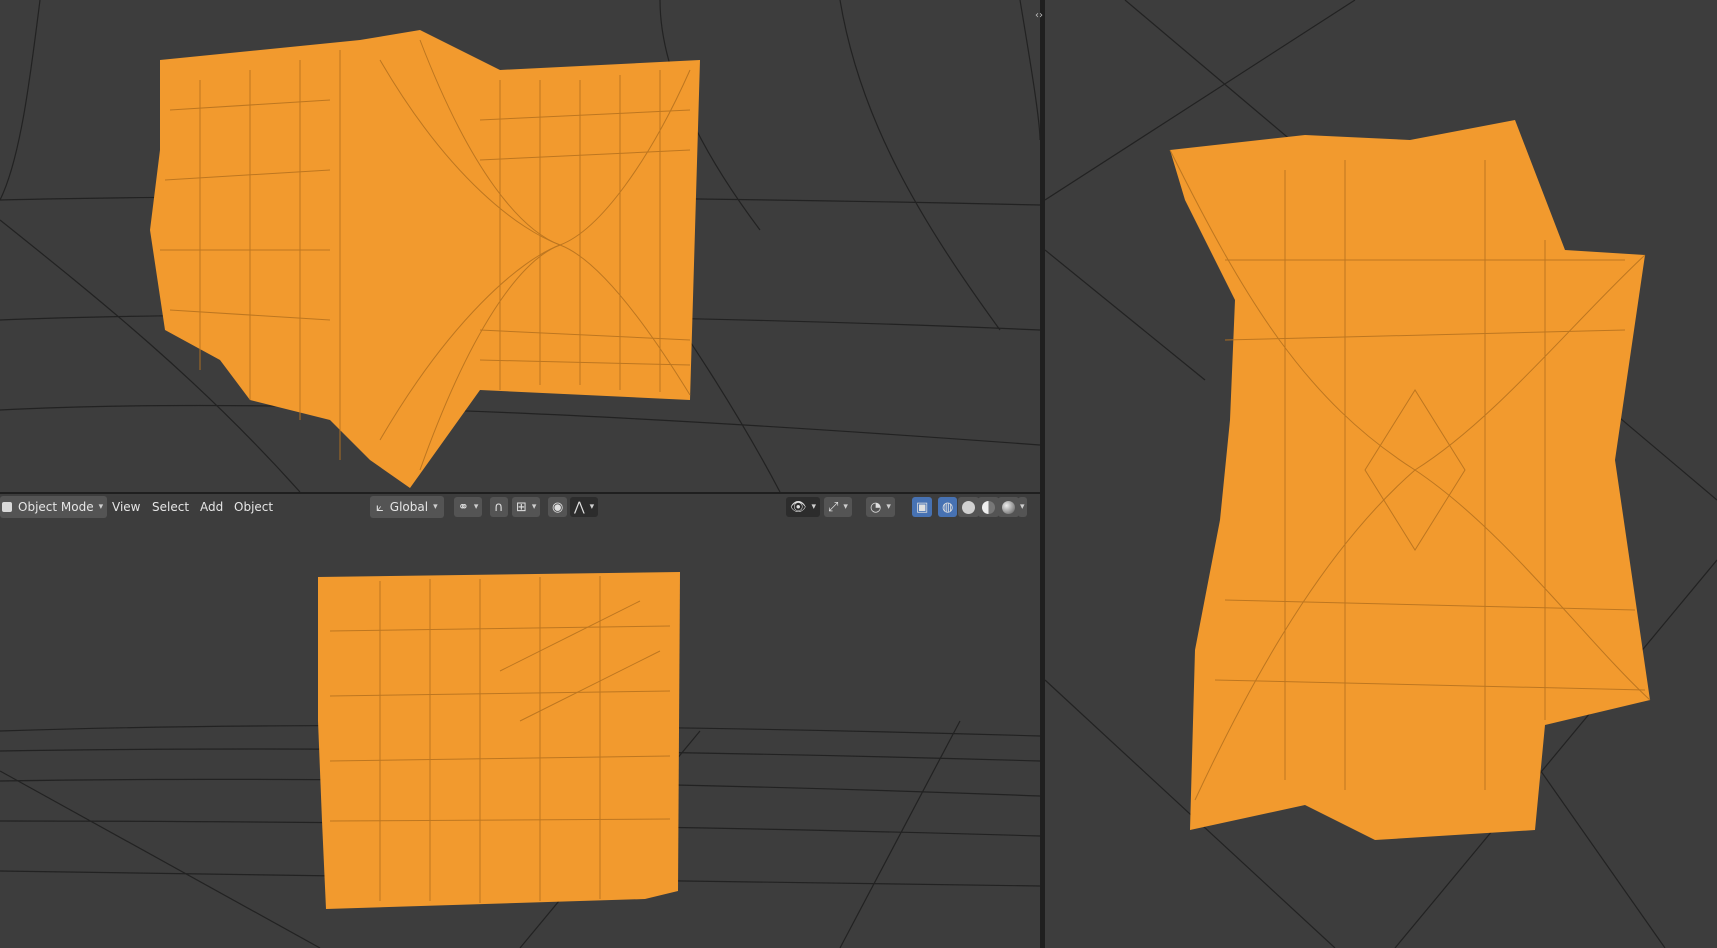  I want to click on transform-orientation-dropdown: ⟀ Global ▾, so click(407, 507).